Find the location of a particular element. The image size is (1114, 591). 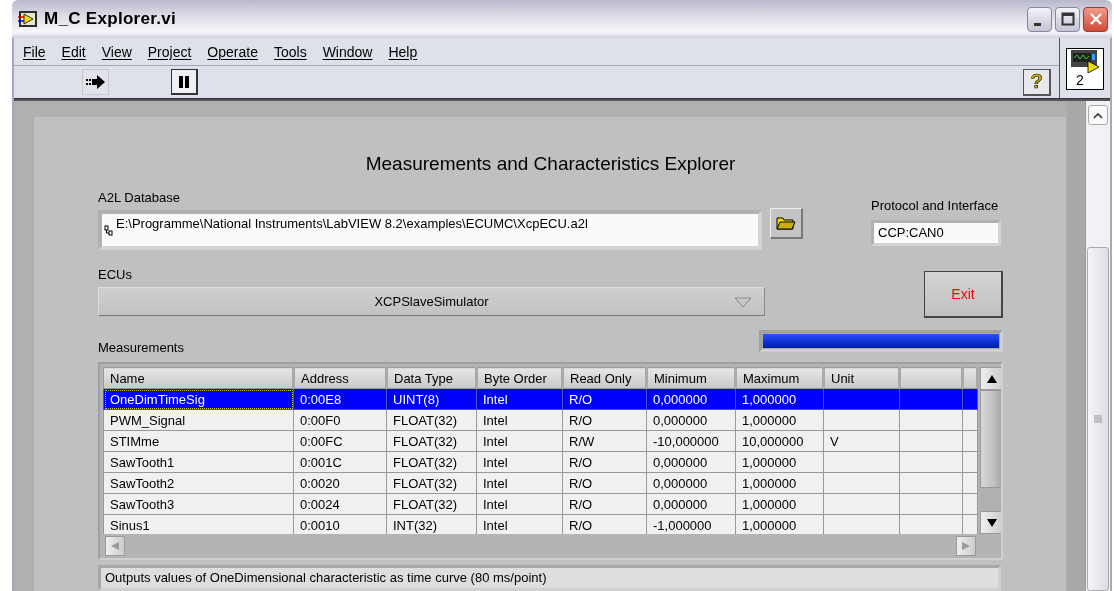

scroll-up-button is located at coordinates (990, 378).